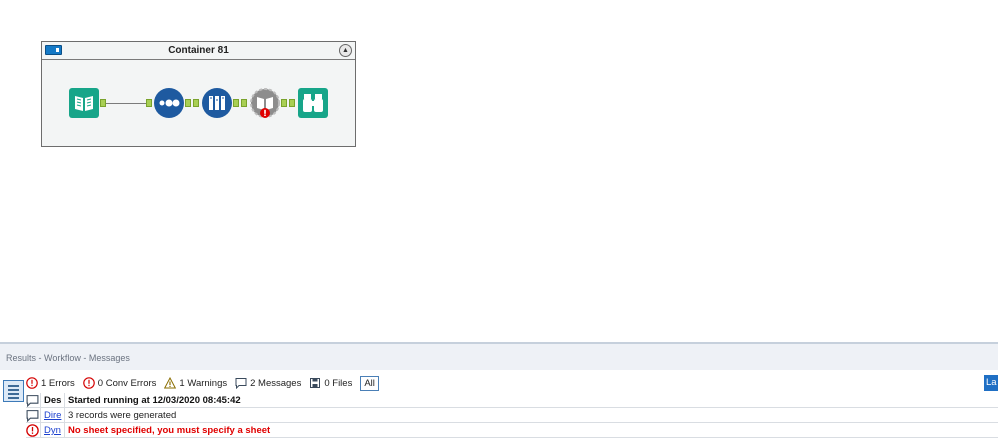 This screenshot has width=998, height=440. I want to click on warning-icon, so click(170, 383).